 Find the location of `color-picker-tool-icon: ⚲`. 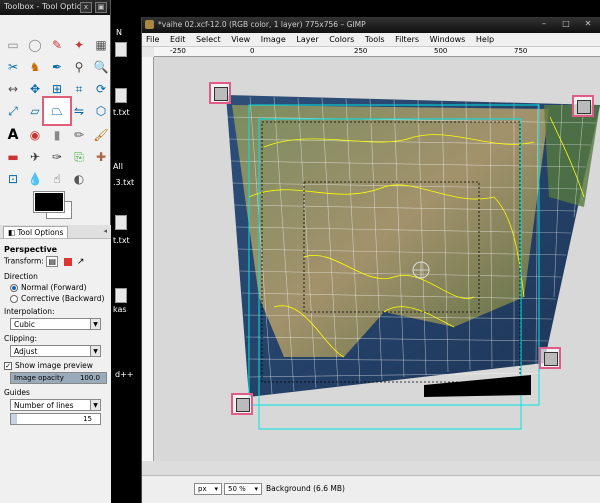

color-picker-tool-icon: ⚲ is located at coordinates (79, 67).